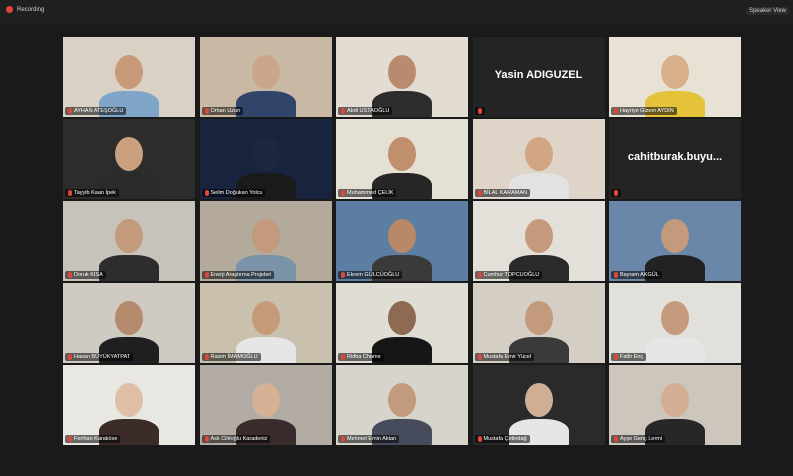 The height and width of the screenshot is (476, 793). I want to click on participant-tile: Mehmet Emin Aktan, so click(402, 405).